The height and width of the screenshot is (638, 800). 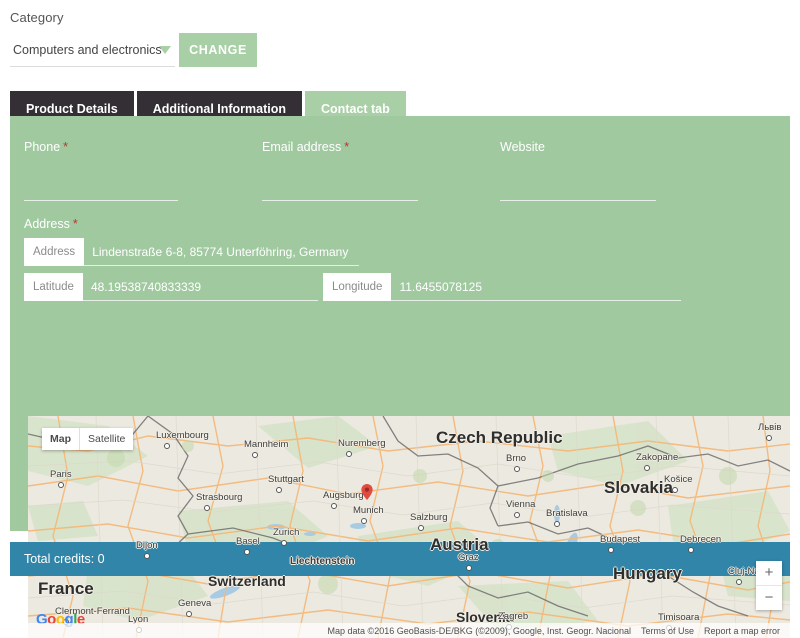 What do you see at coordinates (286, 479) in the screenshot?
I see `map-city-label: Stuttgart` at bounding box center [286, 479].